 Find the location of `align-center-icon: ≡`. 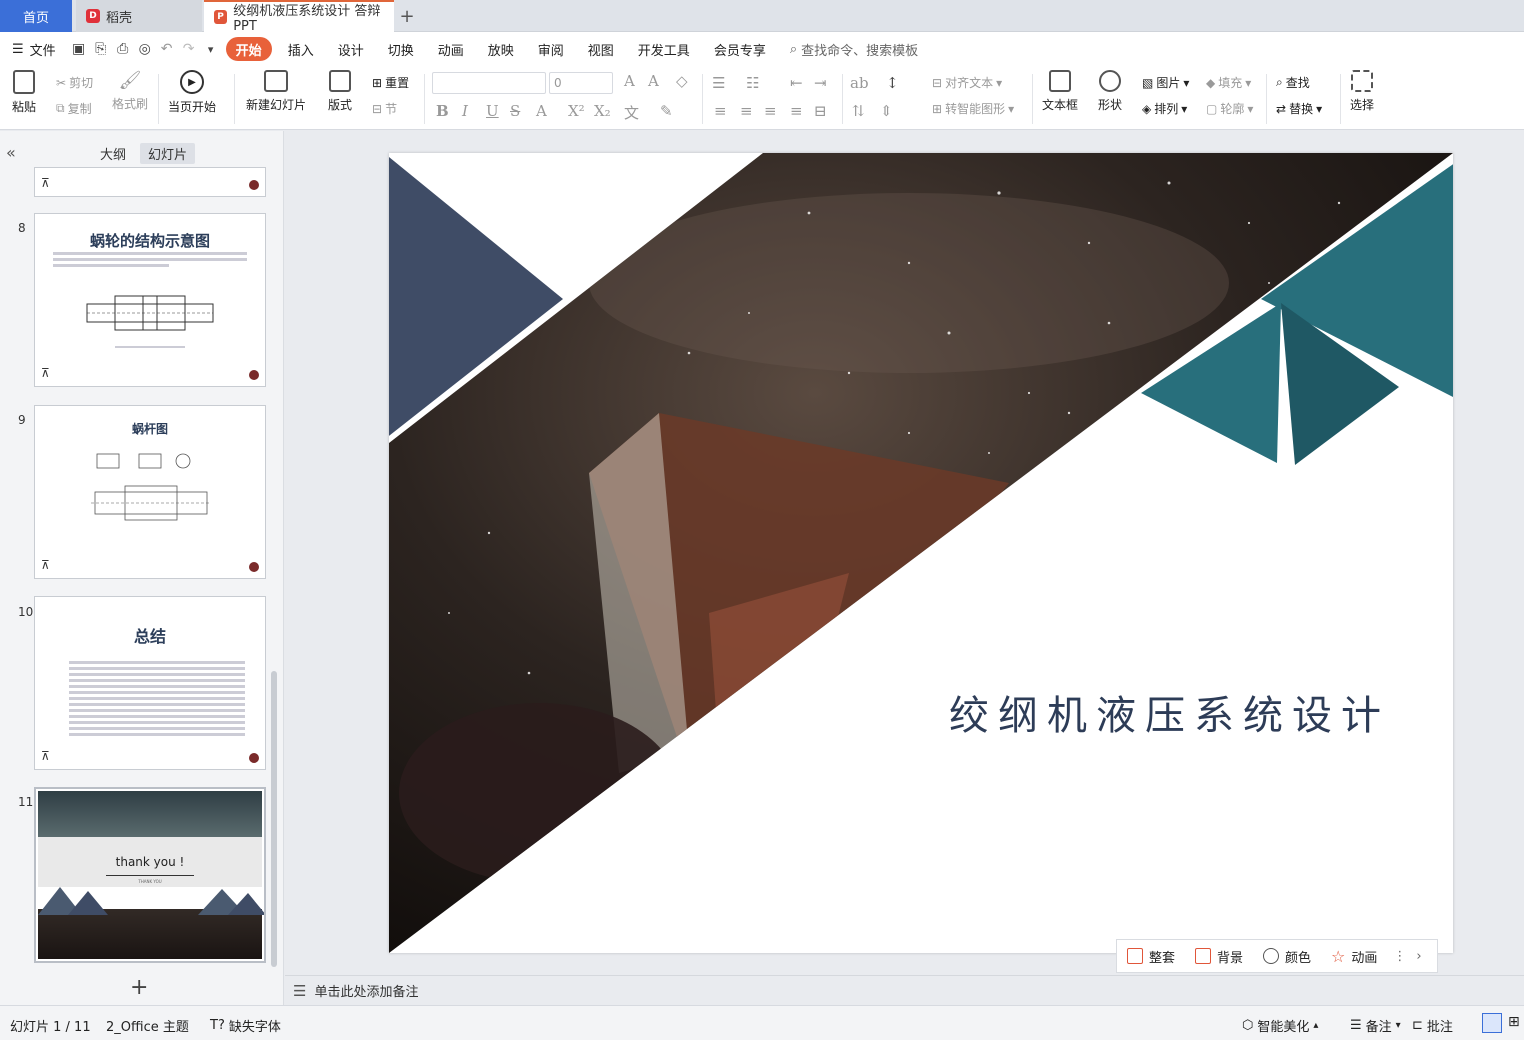

align-center-icon: ≡ is located at coordinates (746, 111).